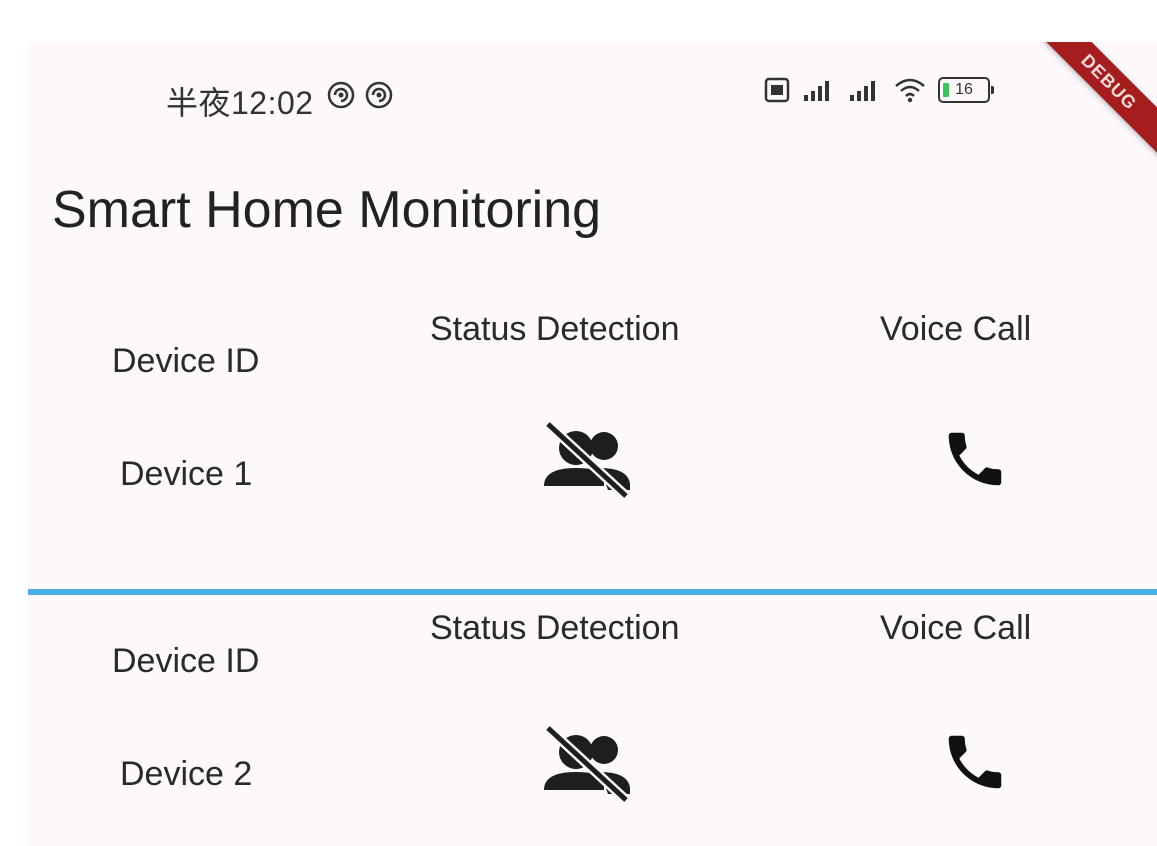  Describe the element at coordinates (879, 90) in the screenshot. I see `status-right-icons: 16` at that location.